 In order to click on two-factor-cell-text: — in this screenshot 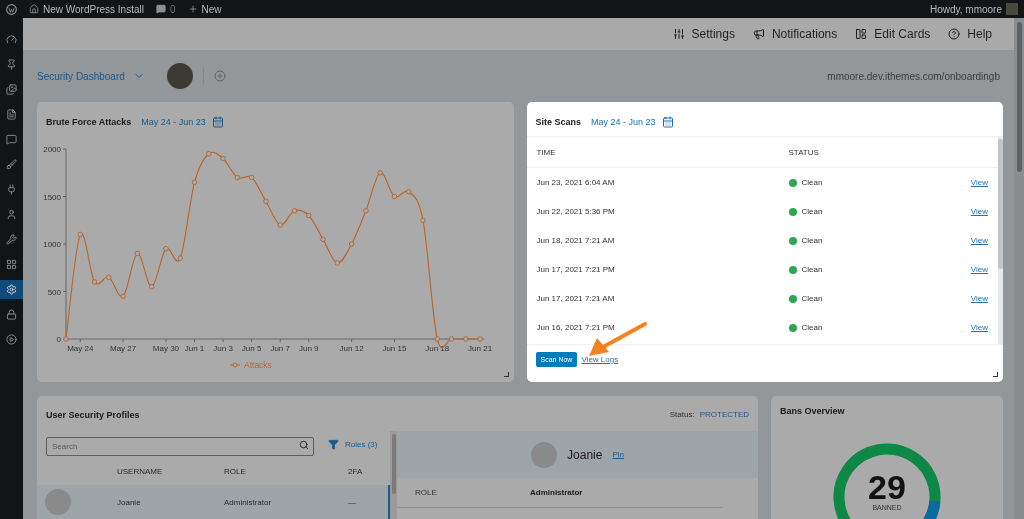, I will do `click(352, 502)`.